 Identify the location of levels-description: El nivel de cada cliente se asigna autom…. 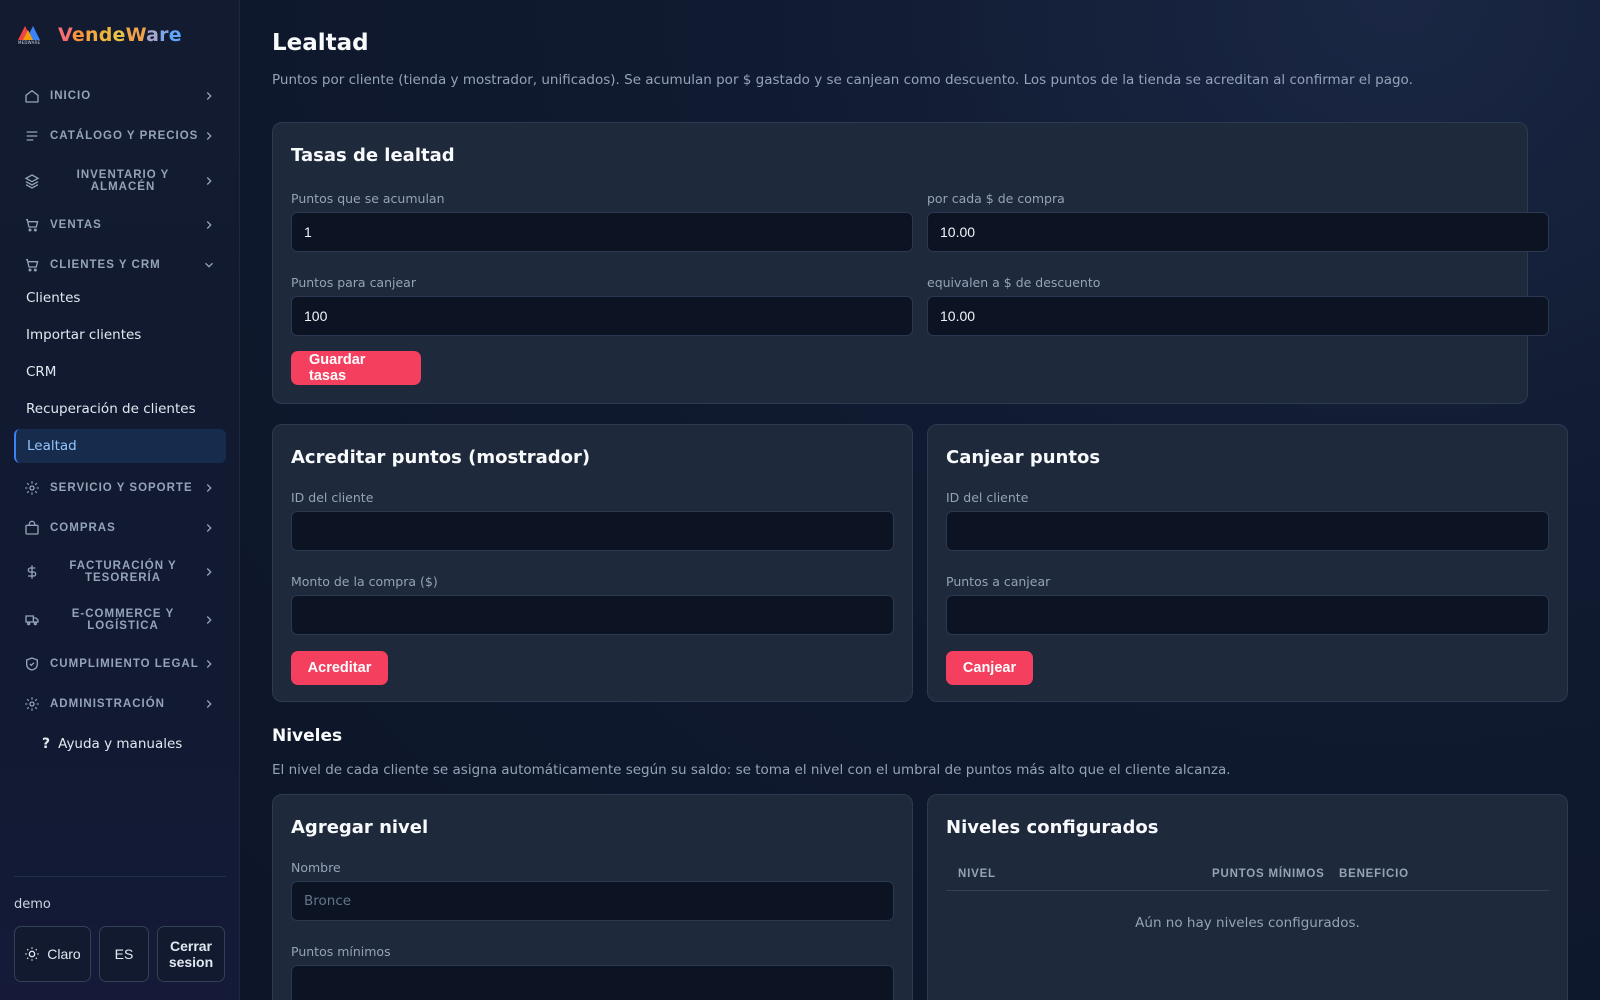
(751, 770).